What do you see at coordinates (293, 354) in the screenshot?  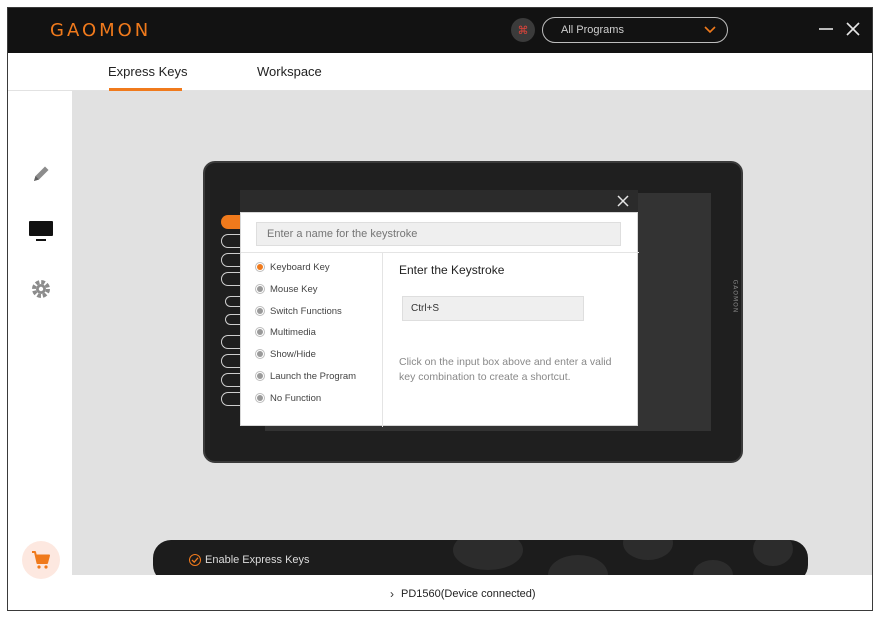 I see `option-label: Show/Hide` at bounding box center [293, 354].